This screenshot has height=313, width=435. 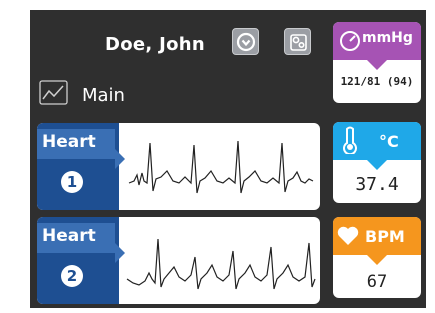 I want to click on blood-pressure-tile: mmHg 121/81 (94), so click(x=377, y=62).